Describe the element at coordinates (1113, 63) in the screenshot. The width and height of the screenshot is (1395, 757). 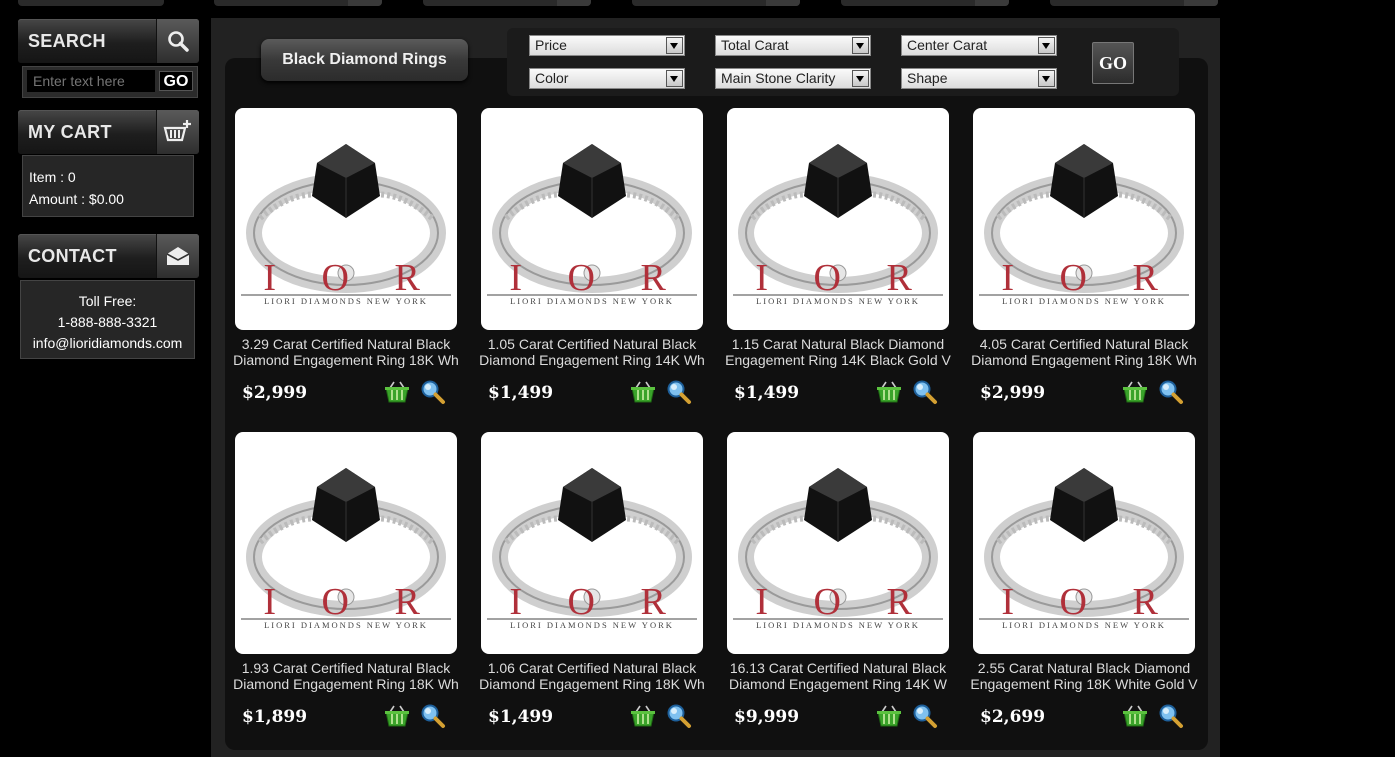
I see `filter-go-button: GO` at that location.